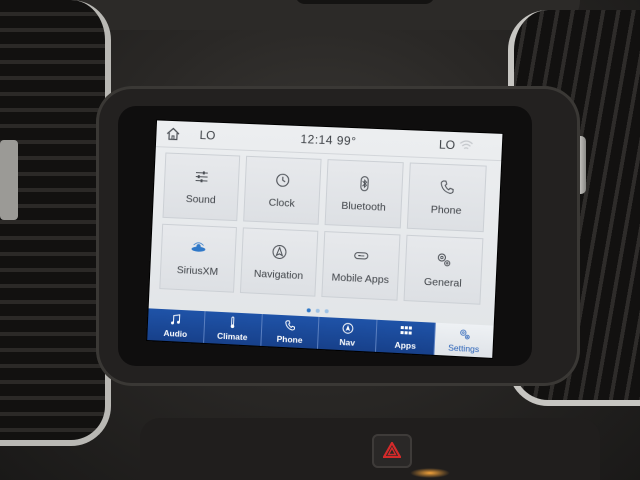 This screenshot has height=480, width=640. What do you see at coordinates (447, 144) in the screenshot?
I see `passenger-temp: LO` at bounding box center [447, 144].